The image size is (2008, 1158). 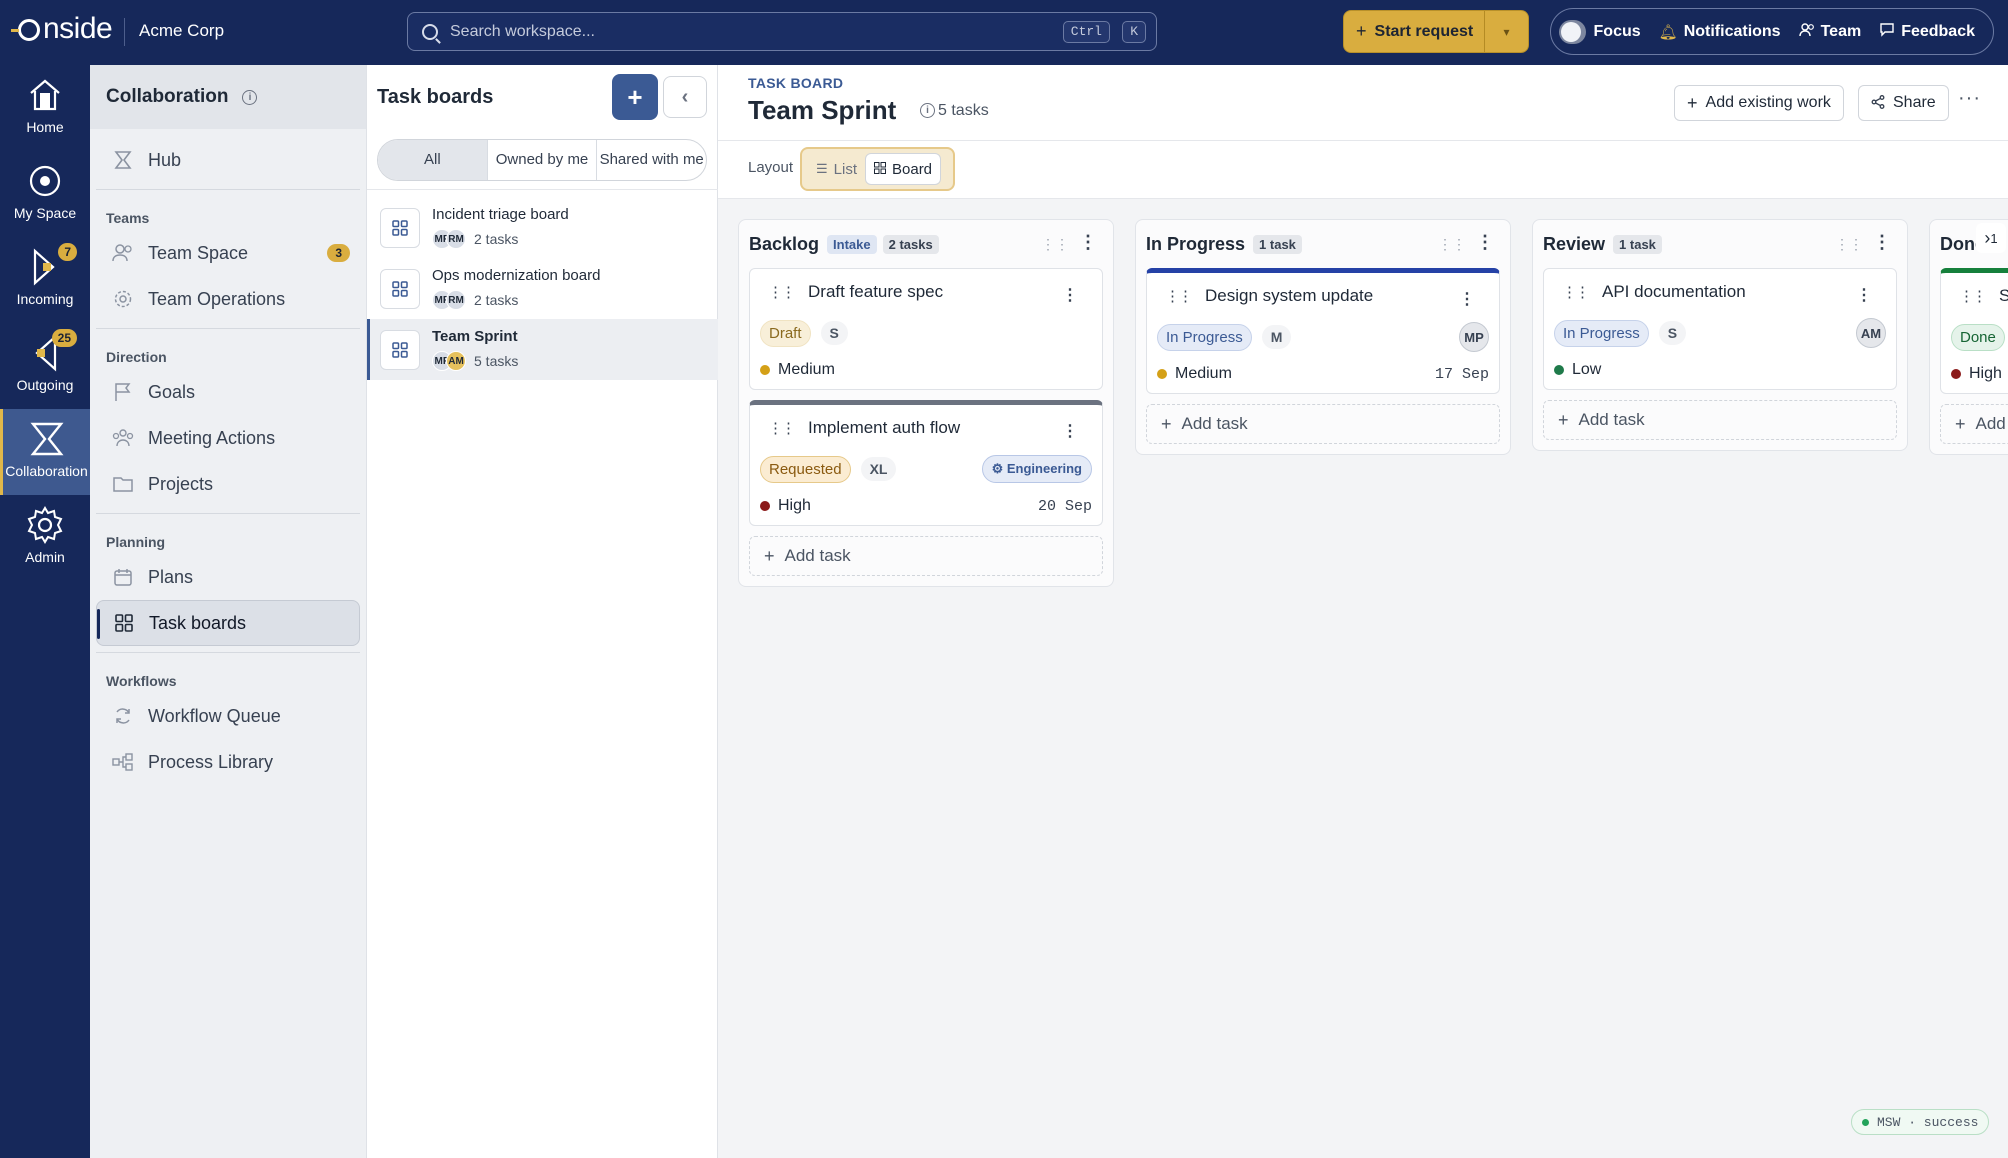 I want to click on share-button: Share, so click(x=1903, y=103).